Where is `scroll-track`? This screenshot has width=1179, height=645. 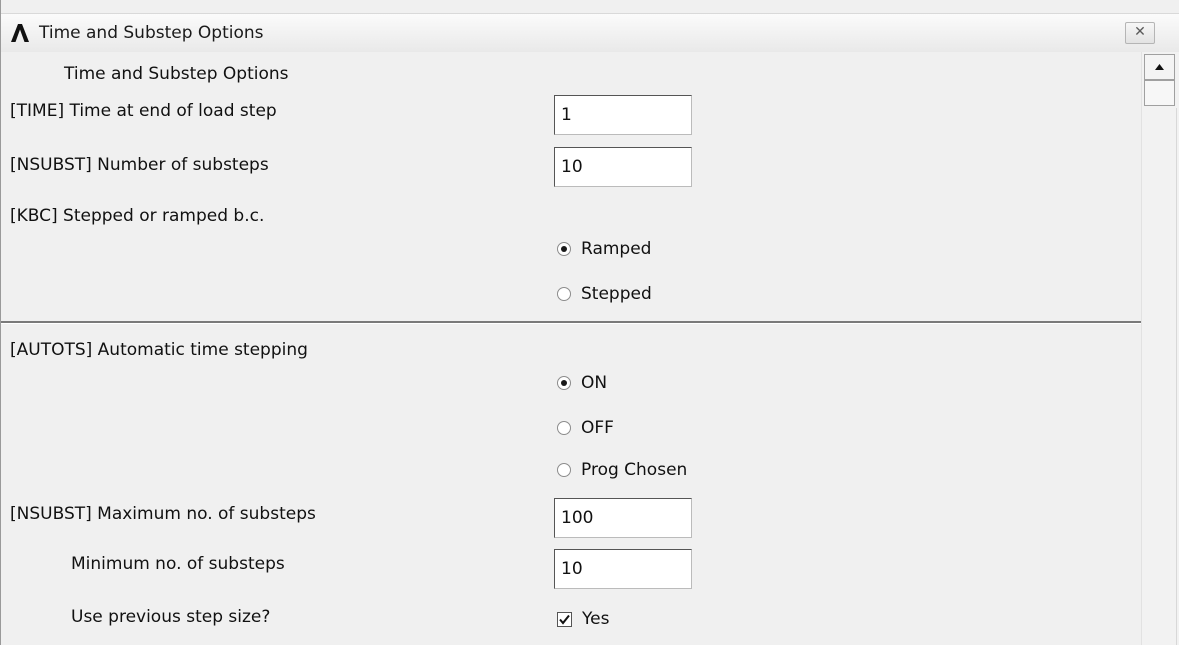 scroll-track is located at coordinates (1176, 376).